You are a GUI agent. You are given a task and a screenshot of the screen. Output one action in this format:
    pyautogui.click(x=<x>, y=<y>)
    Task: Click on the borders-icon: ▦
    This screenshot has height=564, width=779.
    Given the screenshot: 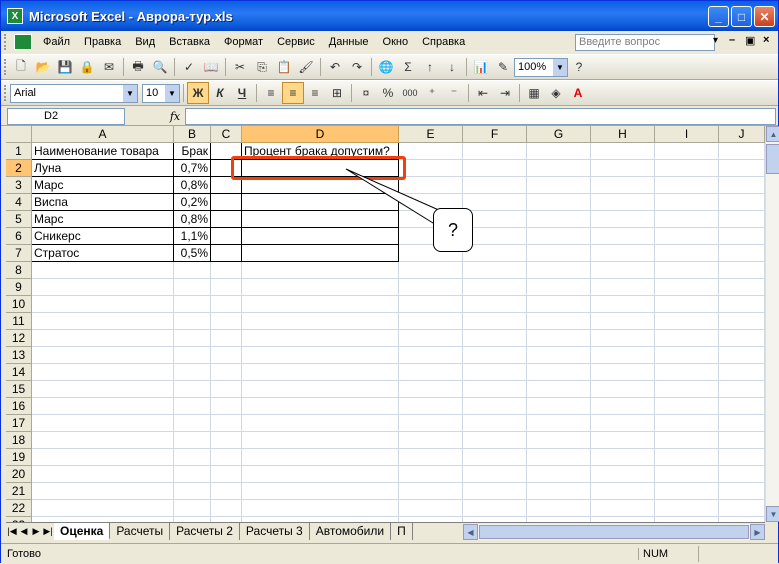 What is the action you would take?
    pyautogui.click(x=534, y=93)
    